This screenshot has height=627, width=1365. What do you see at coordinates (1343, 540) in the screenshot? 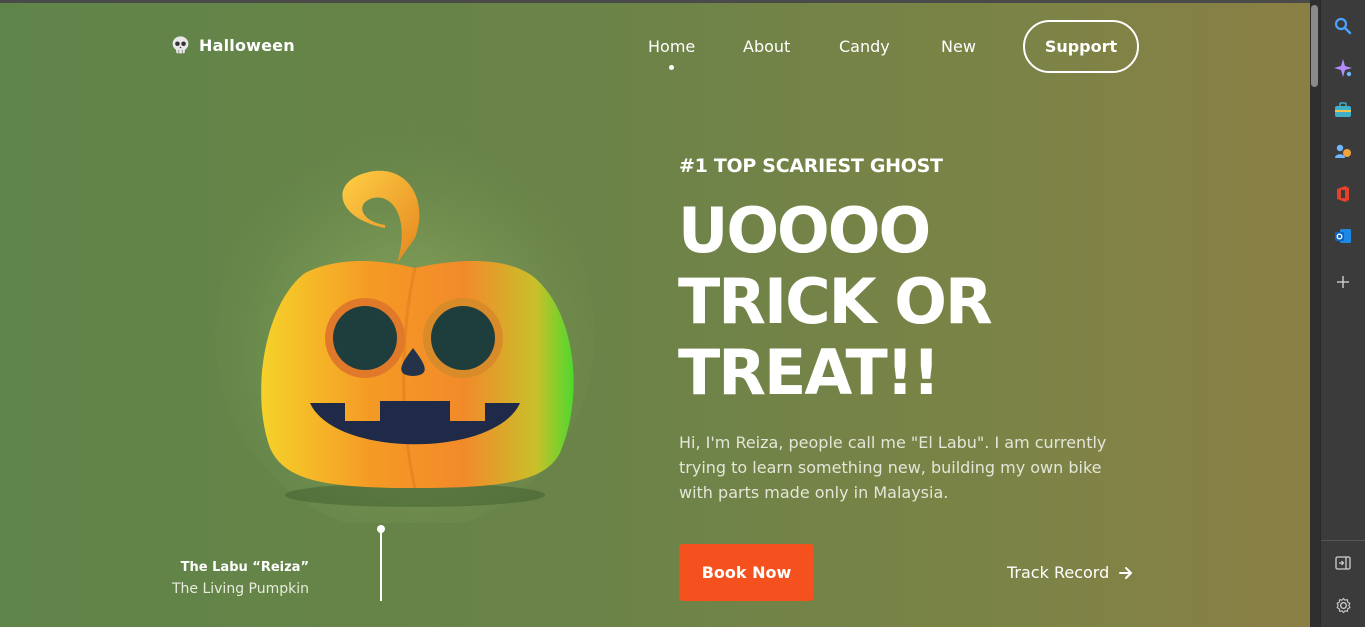
I see `sidebar-divider` at bounding box center [1343, 540].